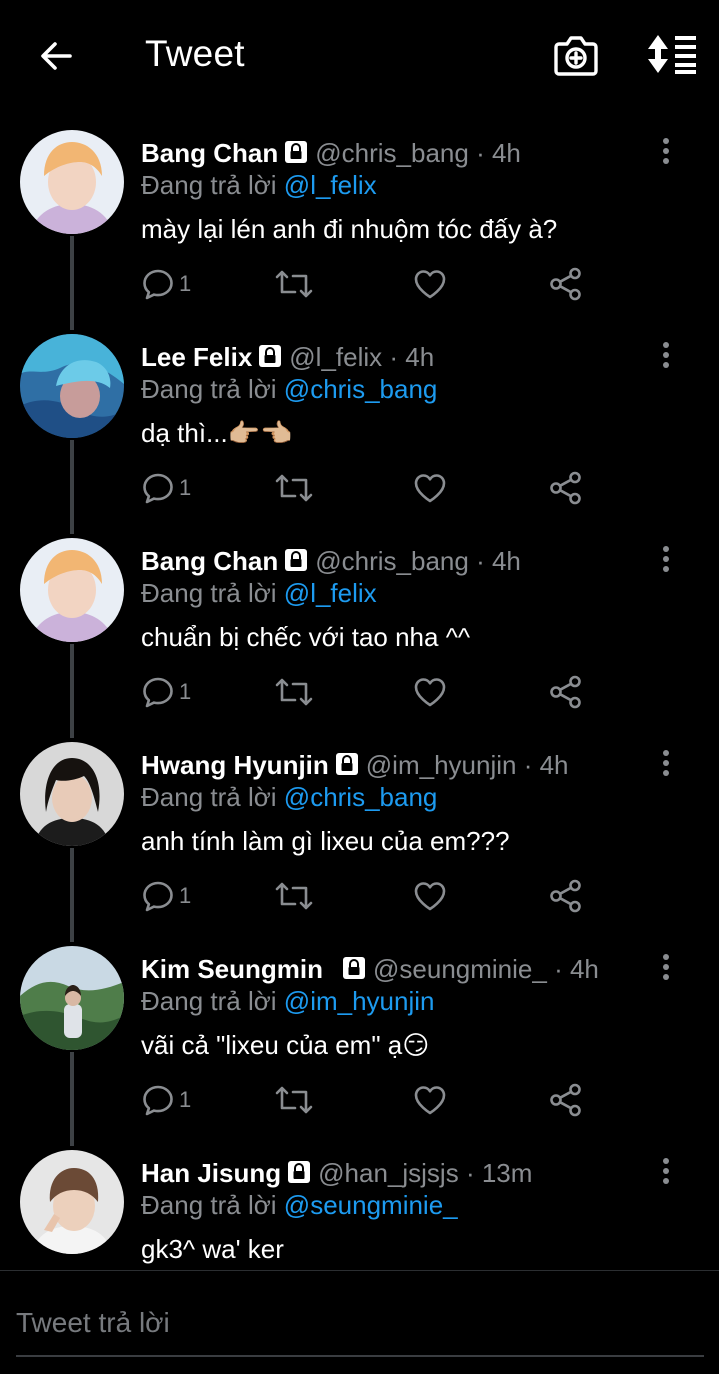 This screenshot has height=1374, width=719. Describe the element at coordinates (388, 1173) in the screenshot. I see `user-handle: @han_jsjsjs` at that location.